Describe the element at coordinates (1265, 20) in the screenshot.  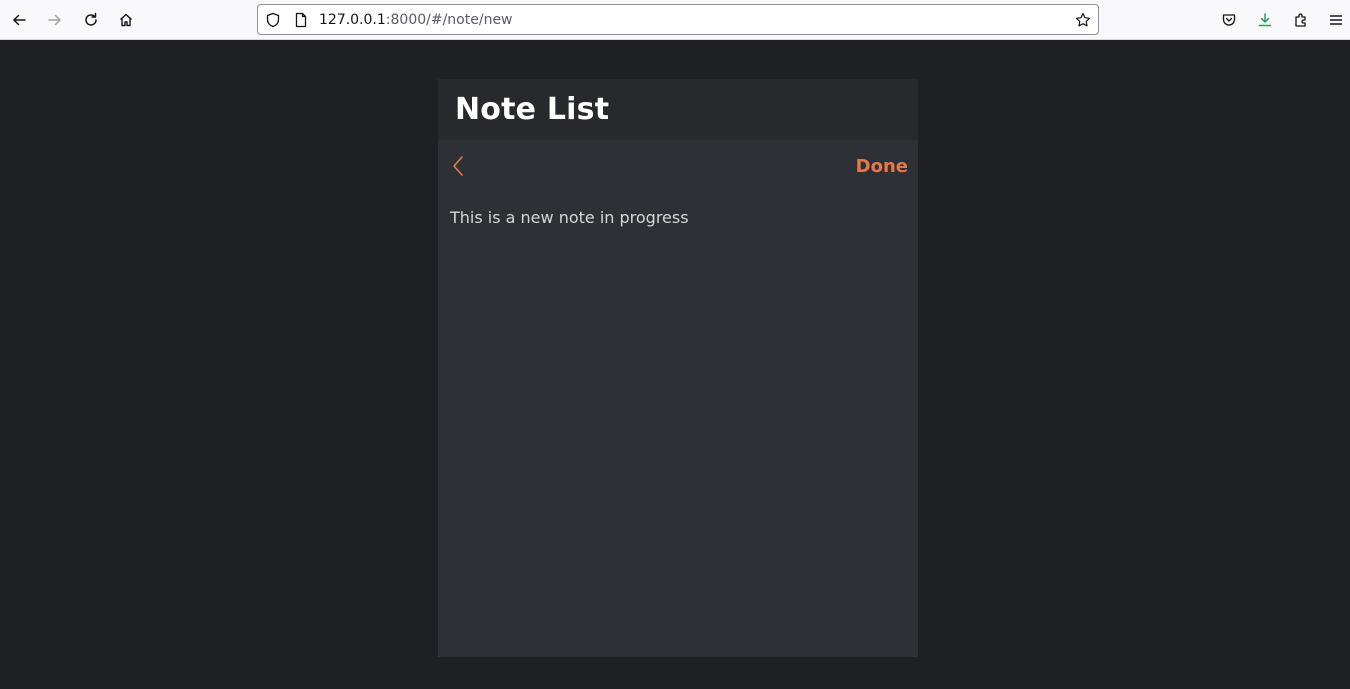
I see `download-icon` at that location.